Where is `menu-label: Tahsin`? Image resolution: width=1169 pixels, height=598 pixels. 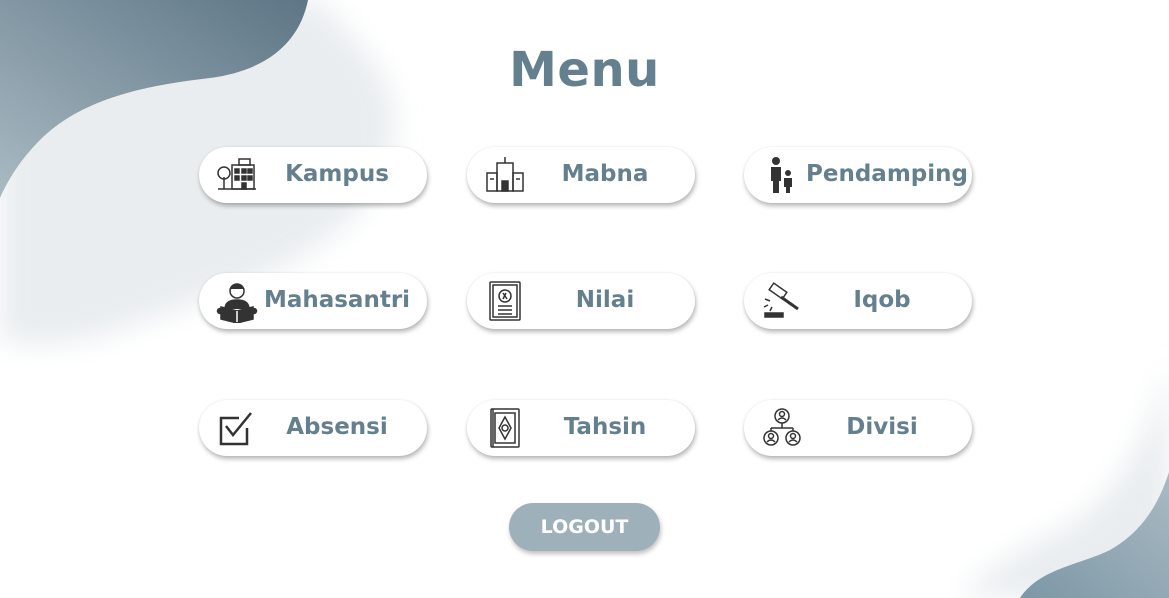 menu-label: Tahsin is located at coordinates (605, 427).